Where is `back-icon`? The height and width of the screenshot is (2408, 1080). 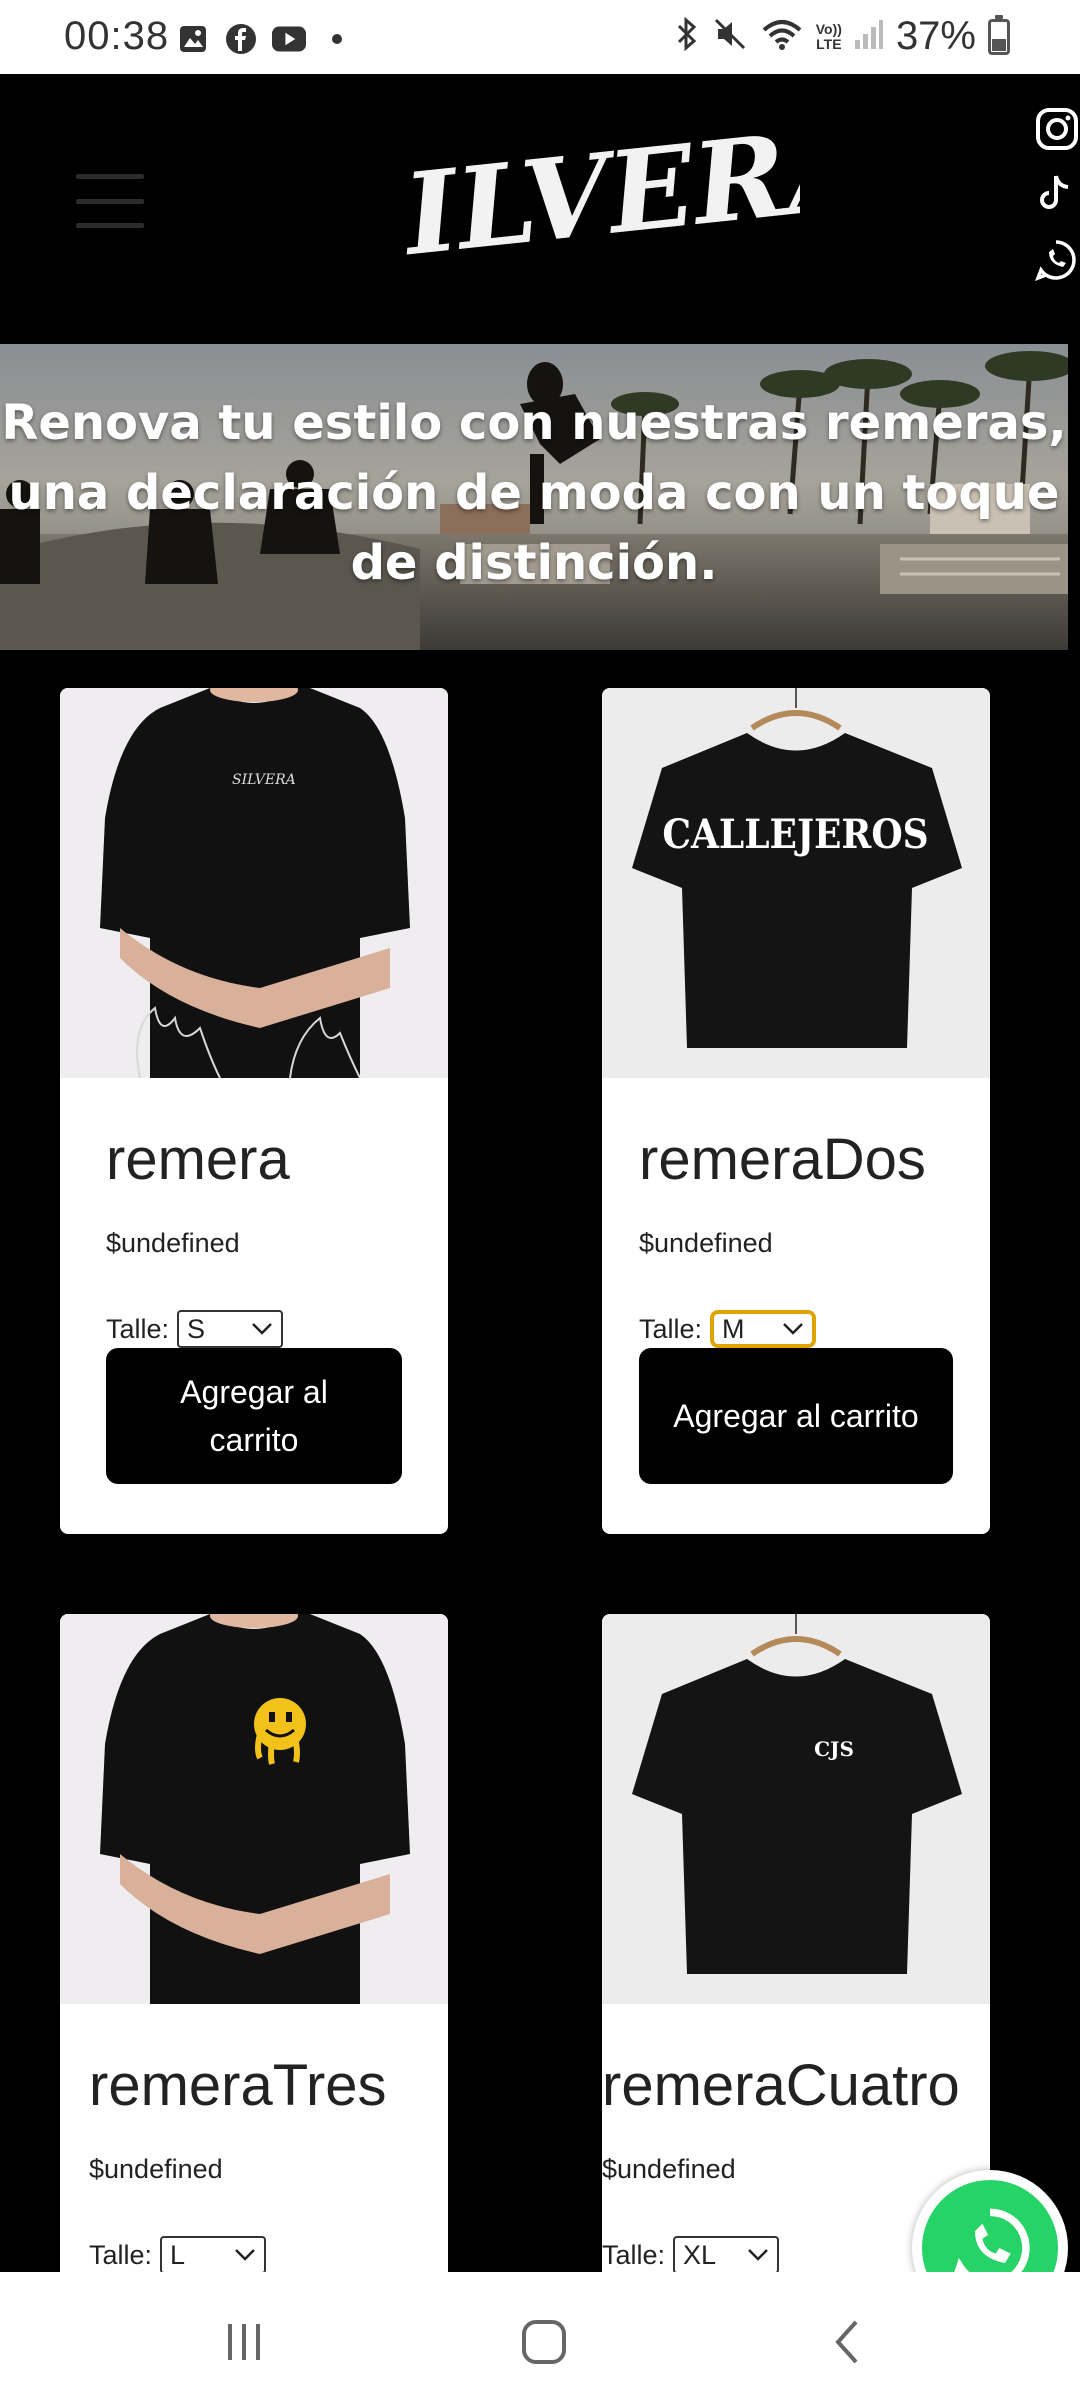
back-icon is located at coordinates (846, 2342).